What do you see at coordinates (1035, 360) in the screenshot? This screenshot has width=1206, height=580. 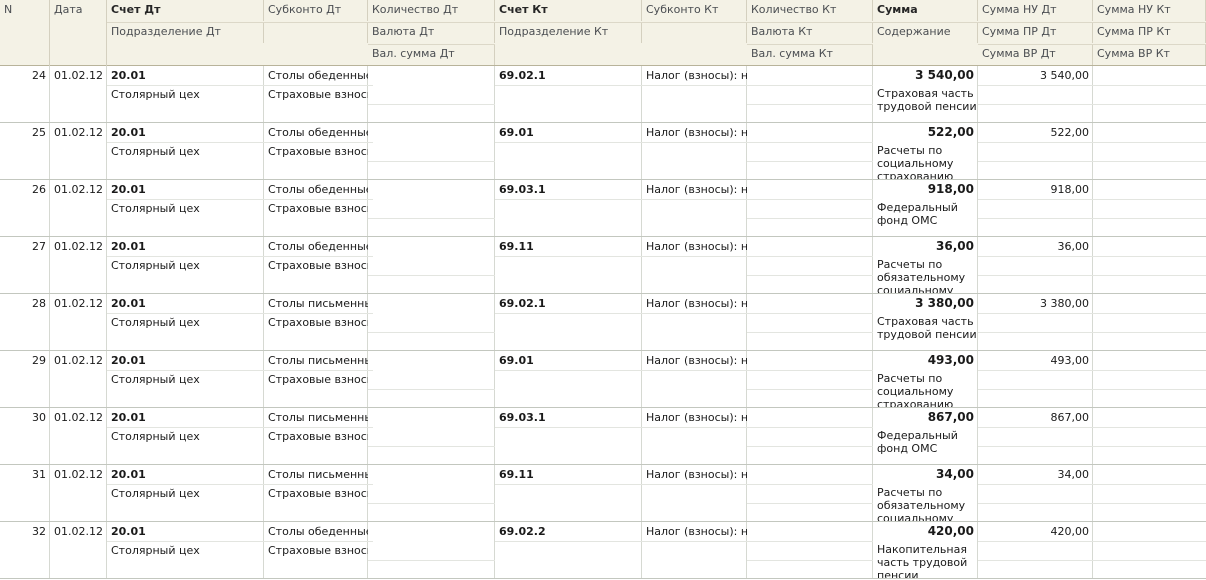 I see `cell-nu-dt: 493,00` at bounding box center [1035, 360].